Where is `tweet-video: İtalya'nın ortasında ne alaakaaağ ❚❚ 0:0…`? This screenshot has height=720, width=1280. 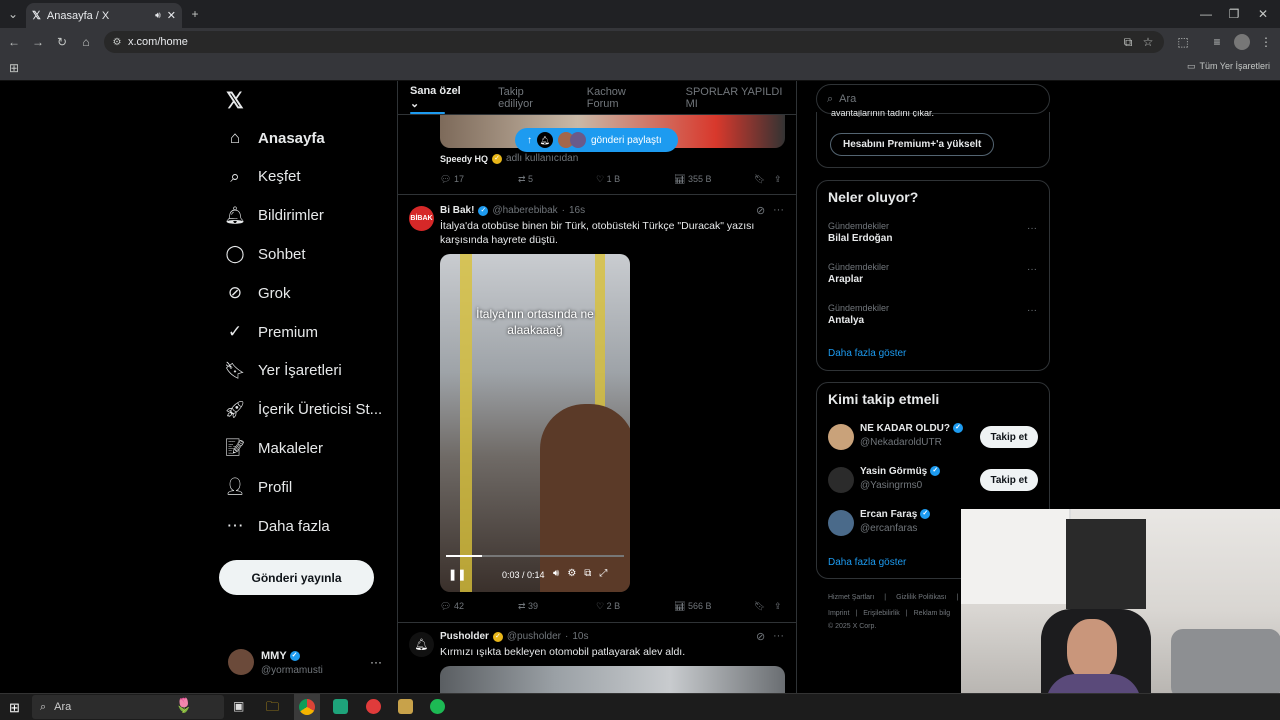 tweet-video: İtalya'nın ortasında ne alaakaaağ ❚❚ 0:0… is located at coordinates (535, 423).